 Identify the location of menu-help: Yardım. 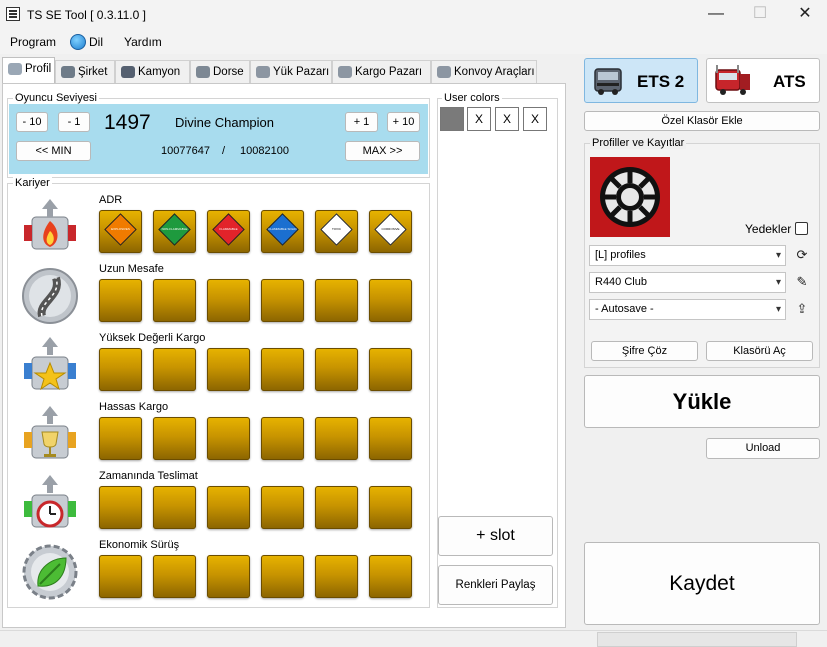
(143, 42).